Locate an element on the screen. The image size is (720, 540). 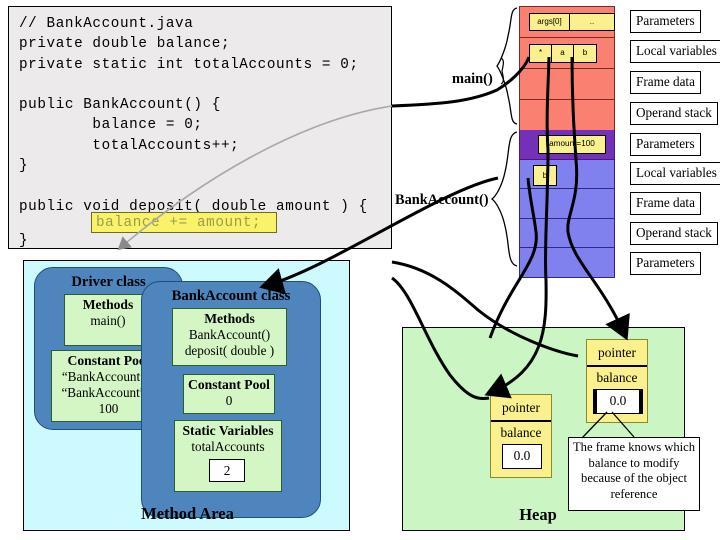
frame-main-row-parameters: args[0] .. is located at coordinates (567, 22).